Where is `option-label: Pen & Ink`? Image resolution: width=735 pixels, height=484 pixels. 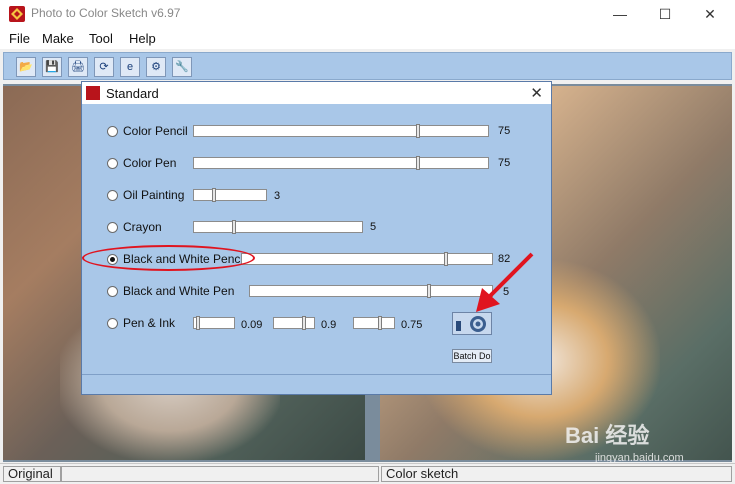
option-label: Pen & Ink is located at coordinates (149, 323).